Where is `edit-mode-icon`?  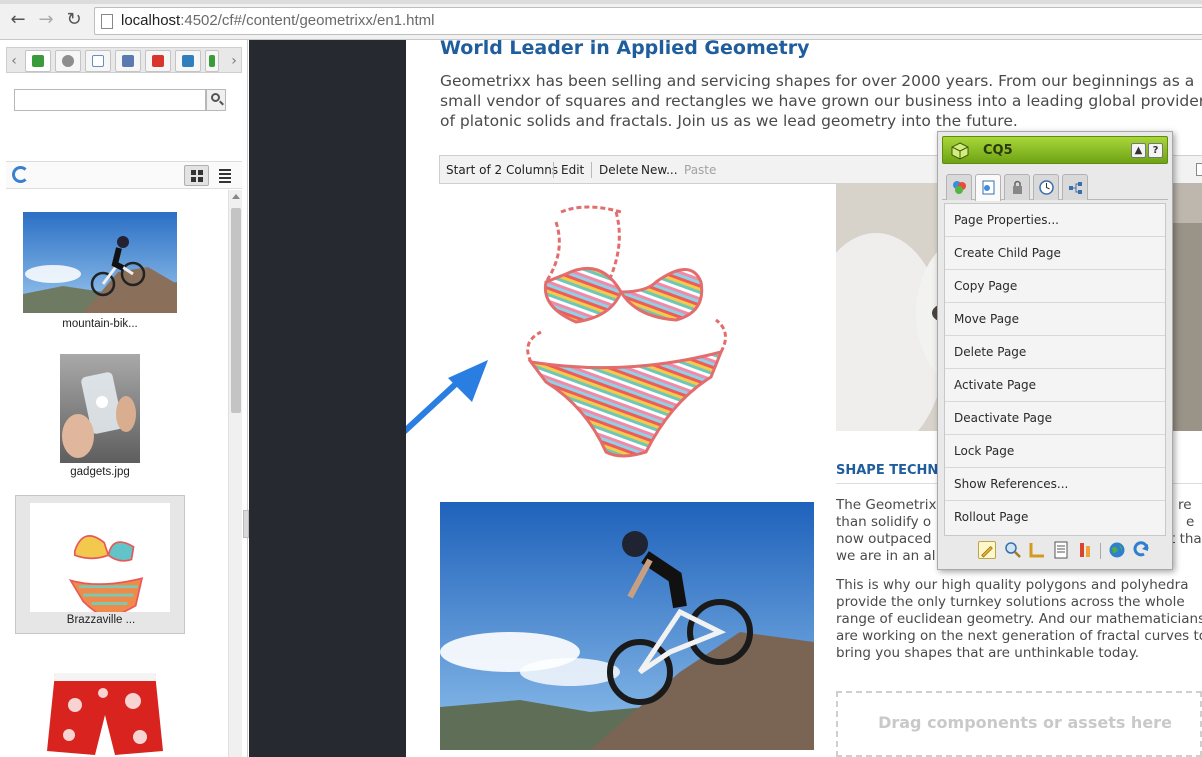
edit-mode-icon is located at coordinates (987, 550).